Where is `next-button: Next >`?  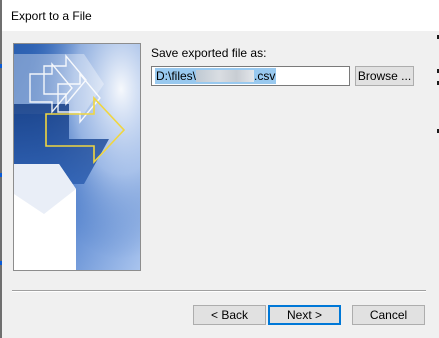 next-button: Next > is located at coordinates (304, 315).